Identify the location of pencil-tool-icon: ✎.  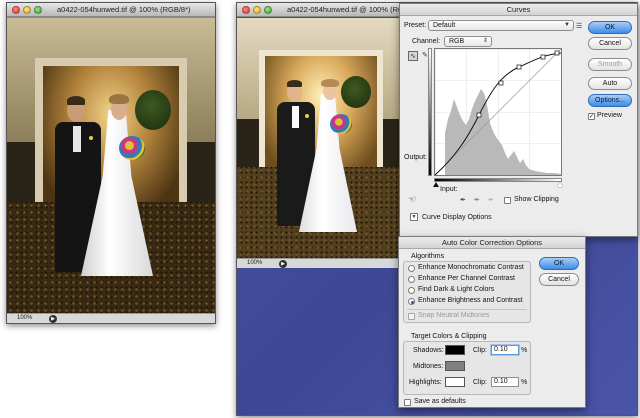
(425, 55).